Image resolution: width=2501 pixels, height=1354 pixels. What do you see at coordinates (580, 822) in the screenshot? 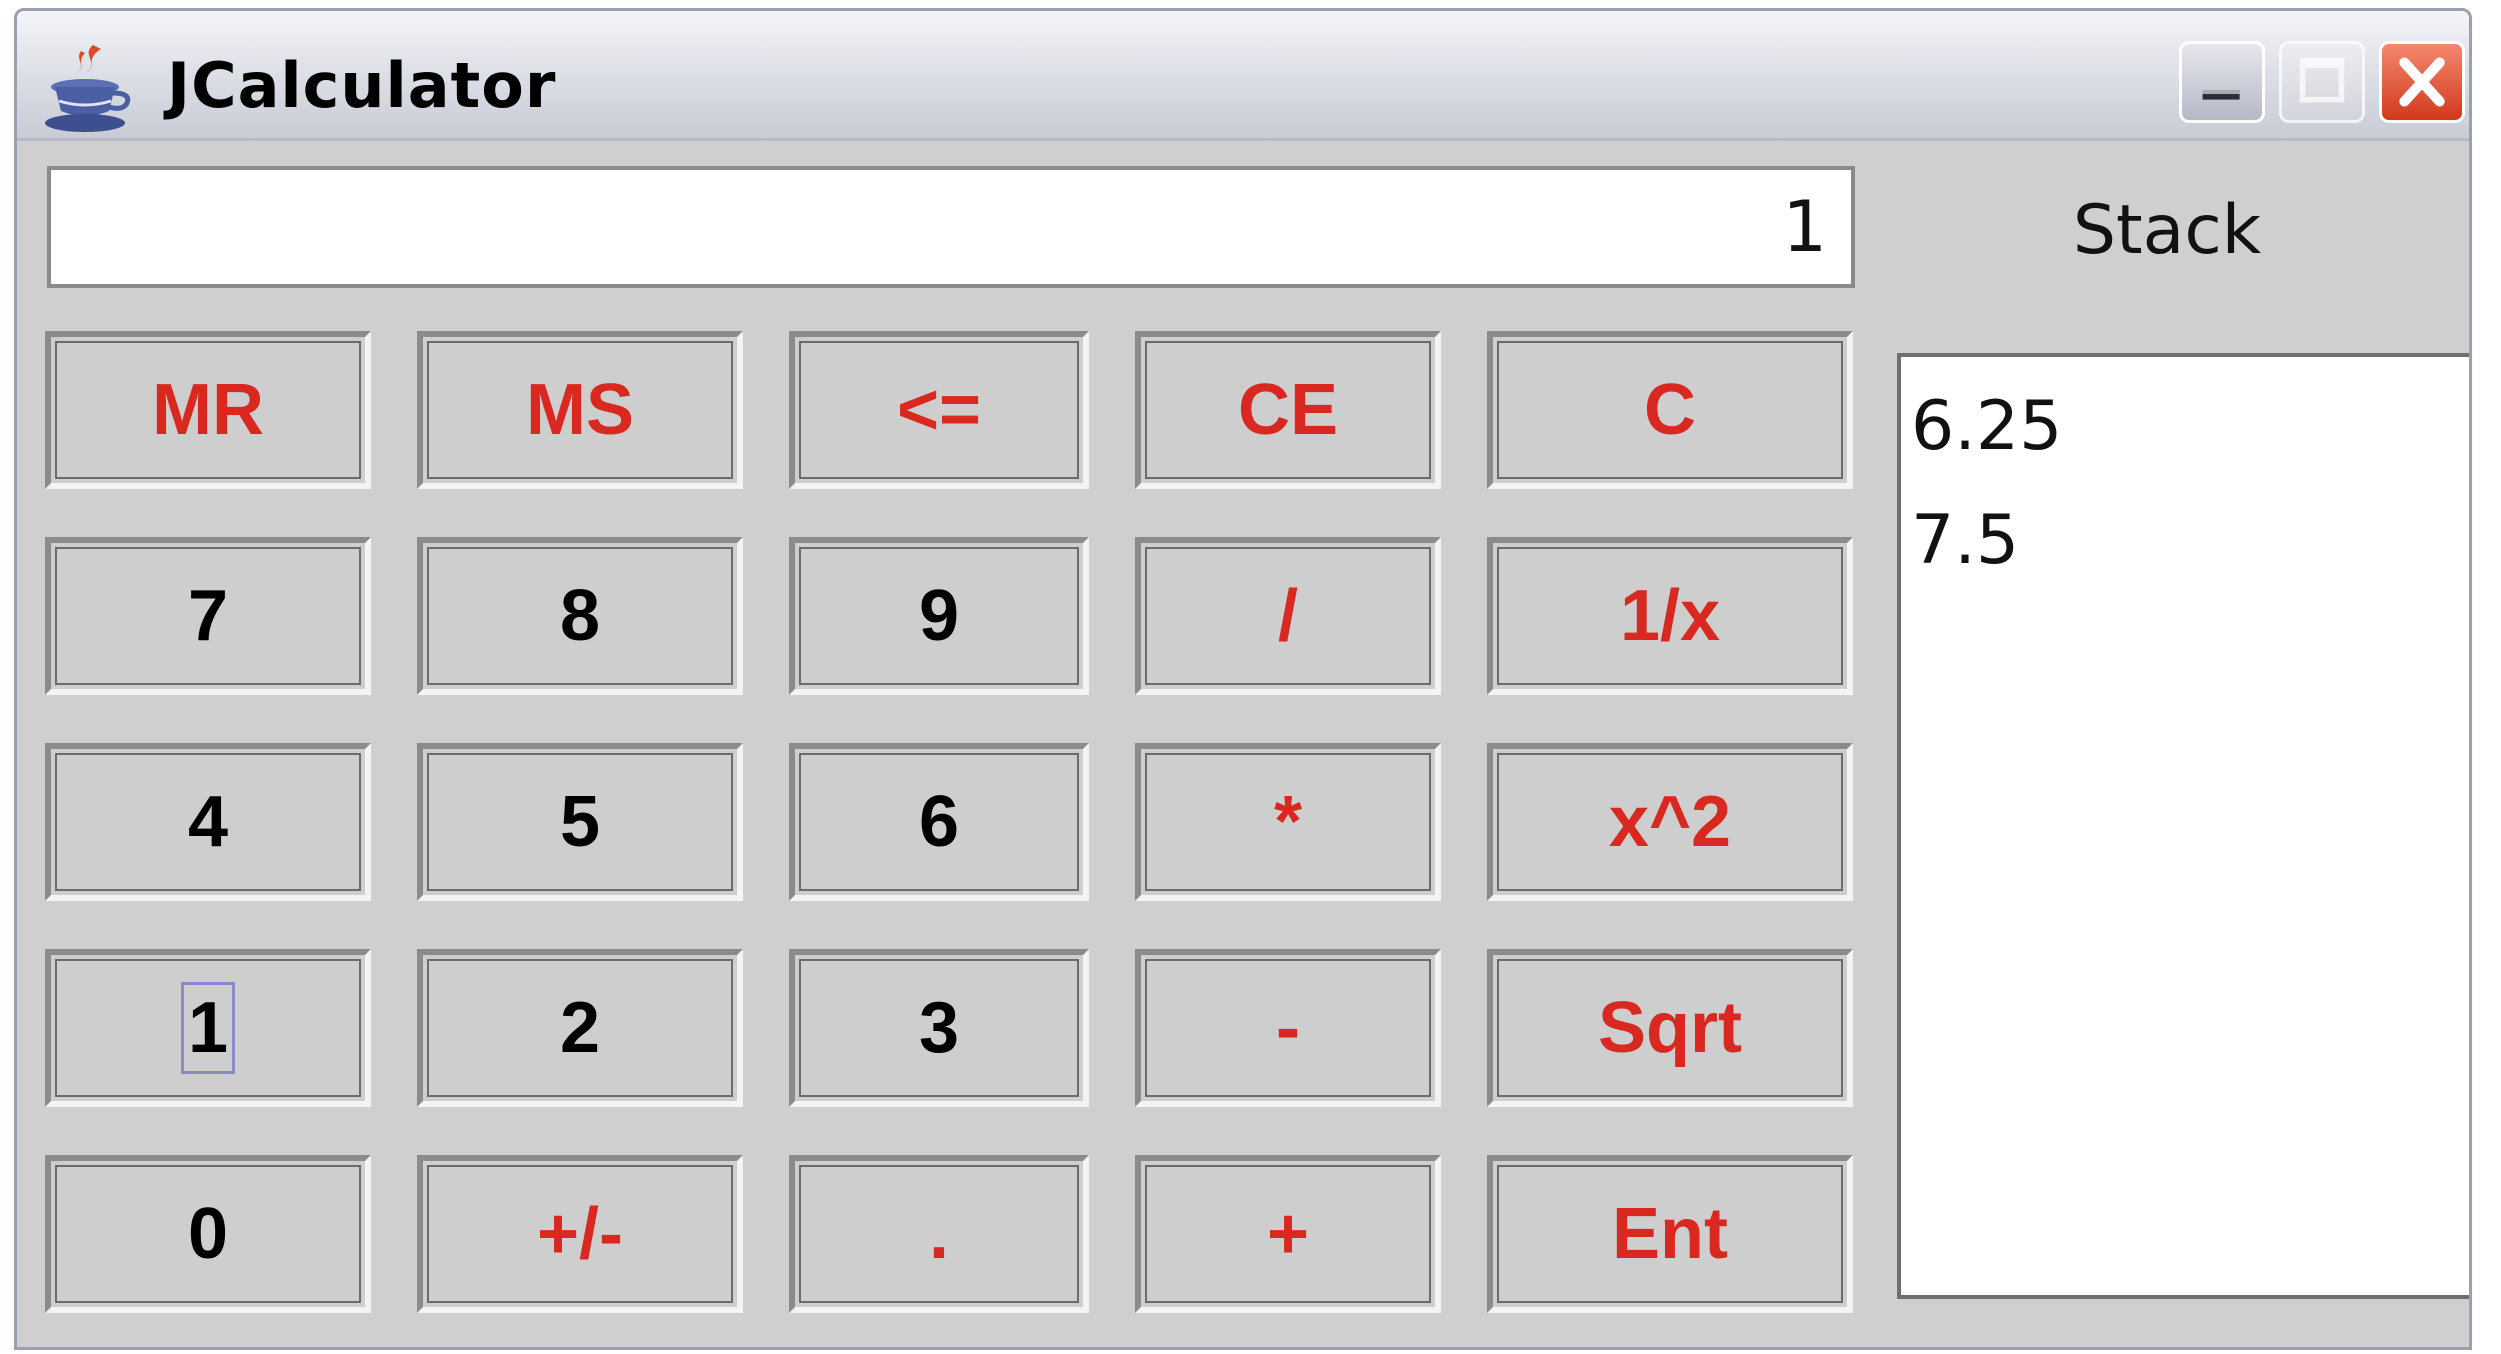
I see `digit-5-button: 5` at bounding box center [580, 822].